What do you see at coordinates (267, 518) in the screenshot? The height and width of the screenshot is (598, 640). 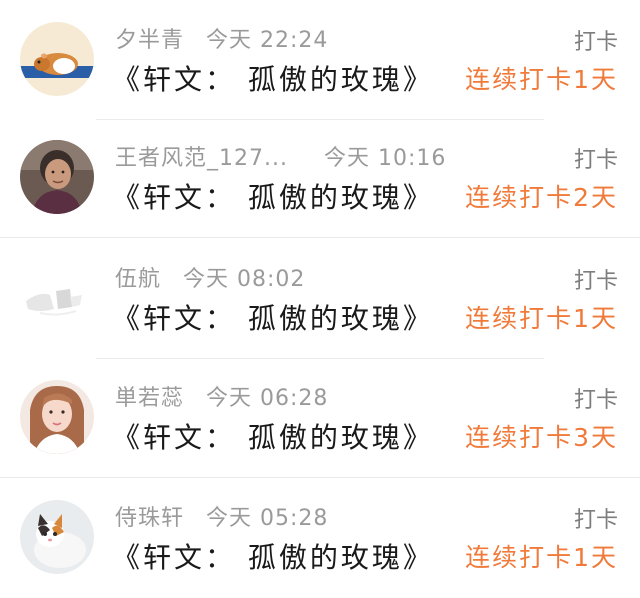 I see `timestamp: 今天 05:28` at bounding box center [267, 518].